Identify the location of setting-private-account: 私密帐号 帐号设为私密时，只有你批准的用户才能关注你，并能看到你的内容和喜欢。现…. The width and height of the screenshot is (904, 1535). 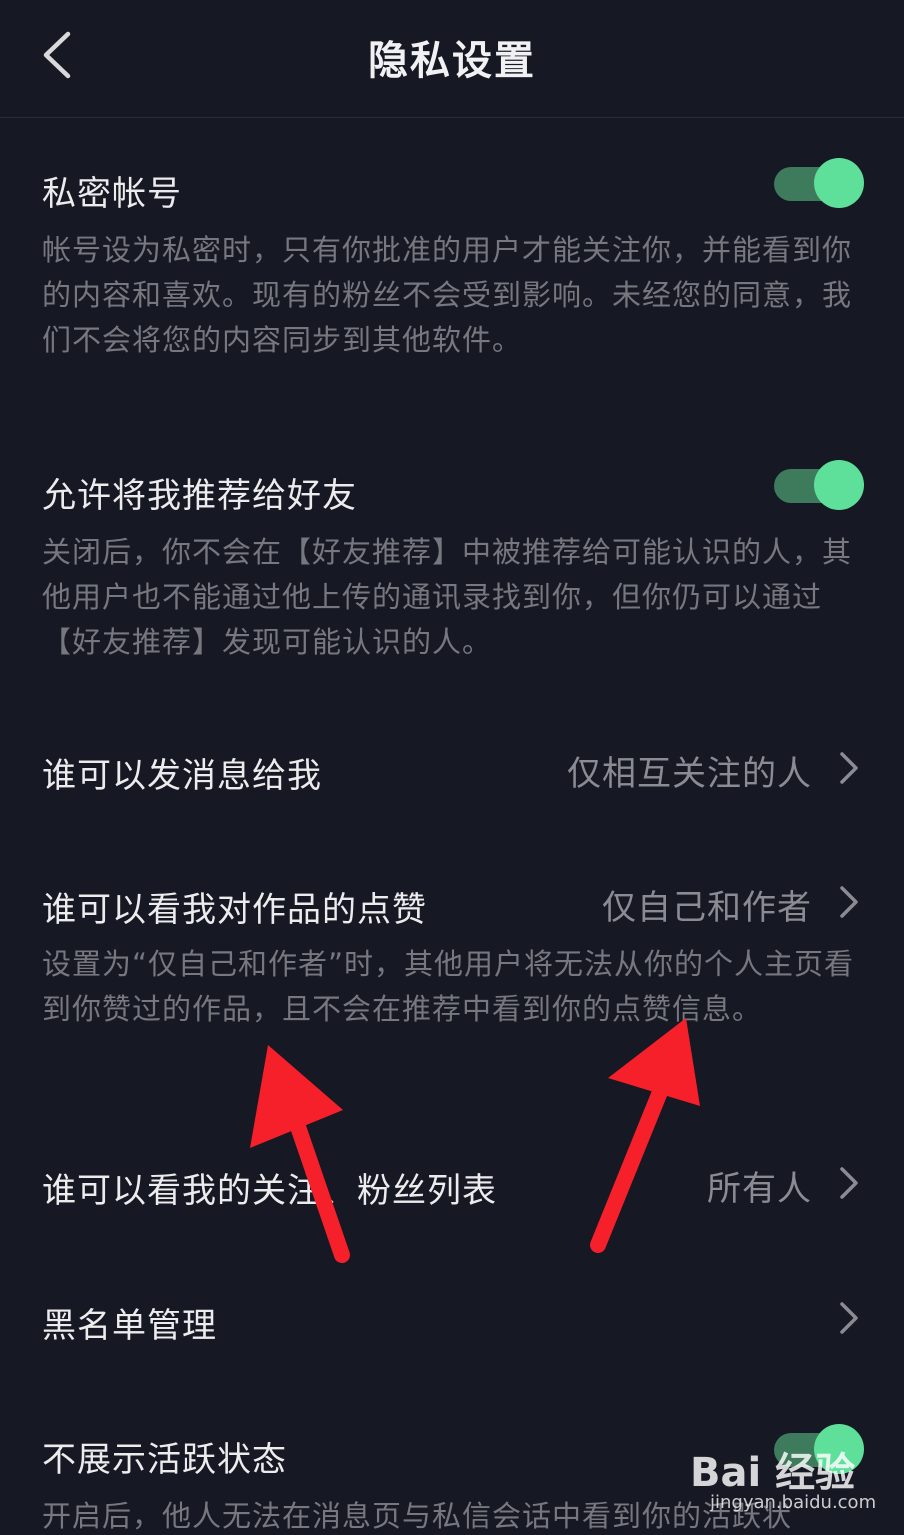
(452, 255).